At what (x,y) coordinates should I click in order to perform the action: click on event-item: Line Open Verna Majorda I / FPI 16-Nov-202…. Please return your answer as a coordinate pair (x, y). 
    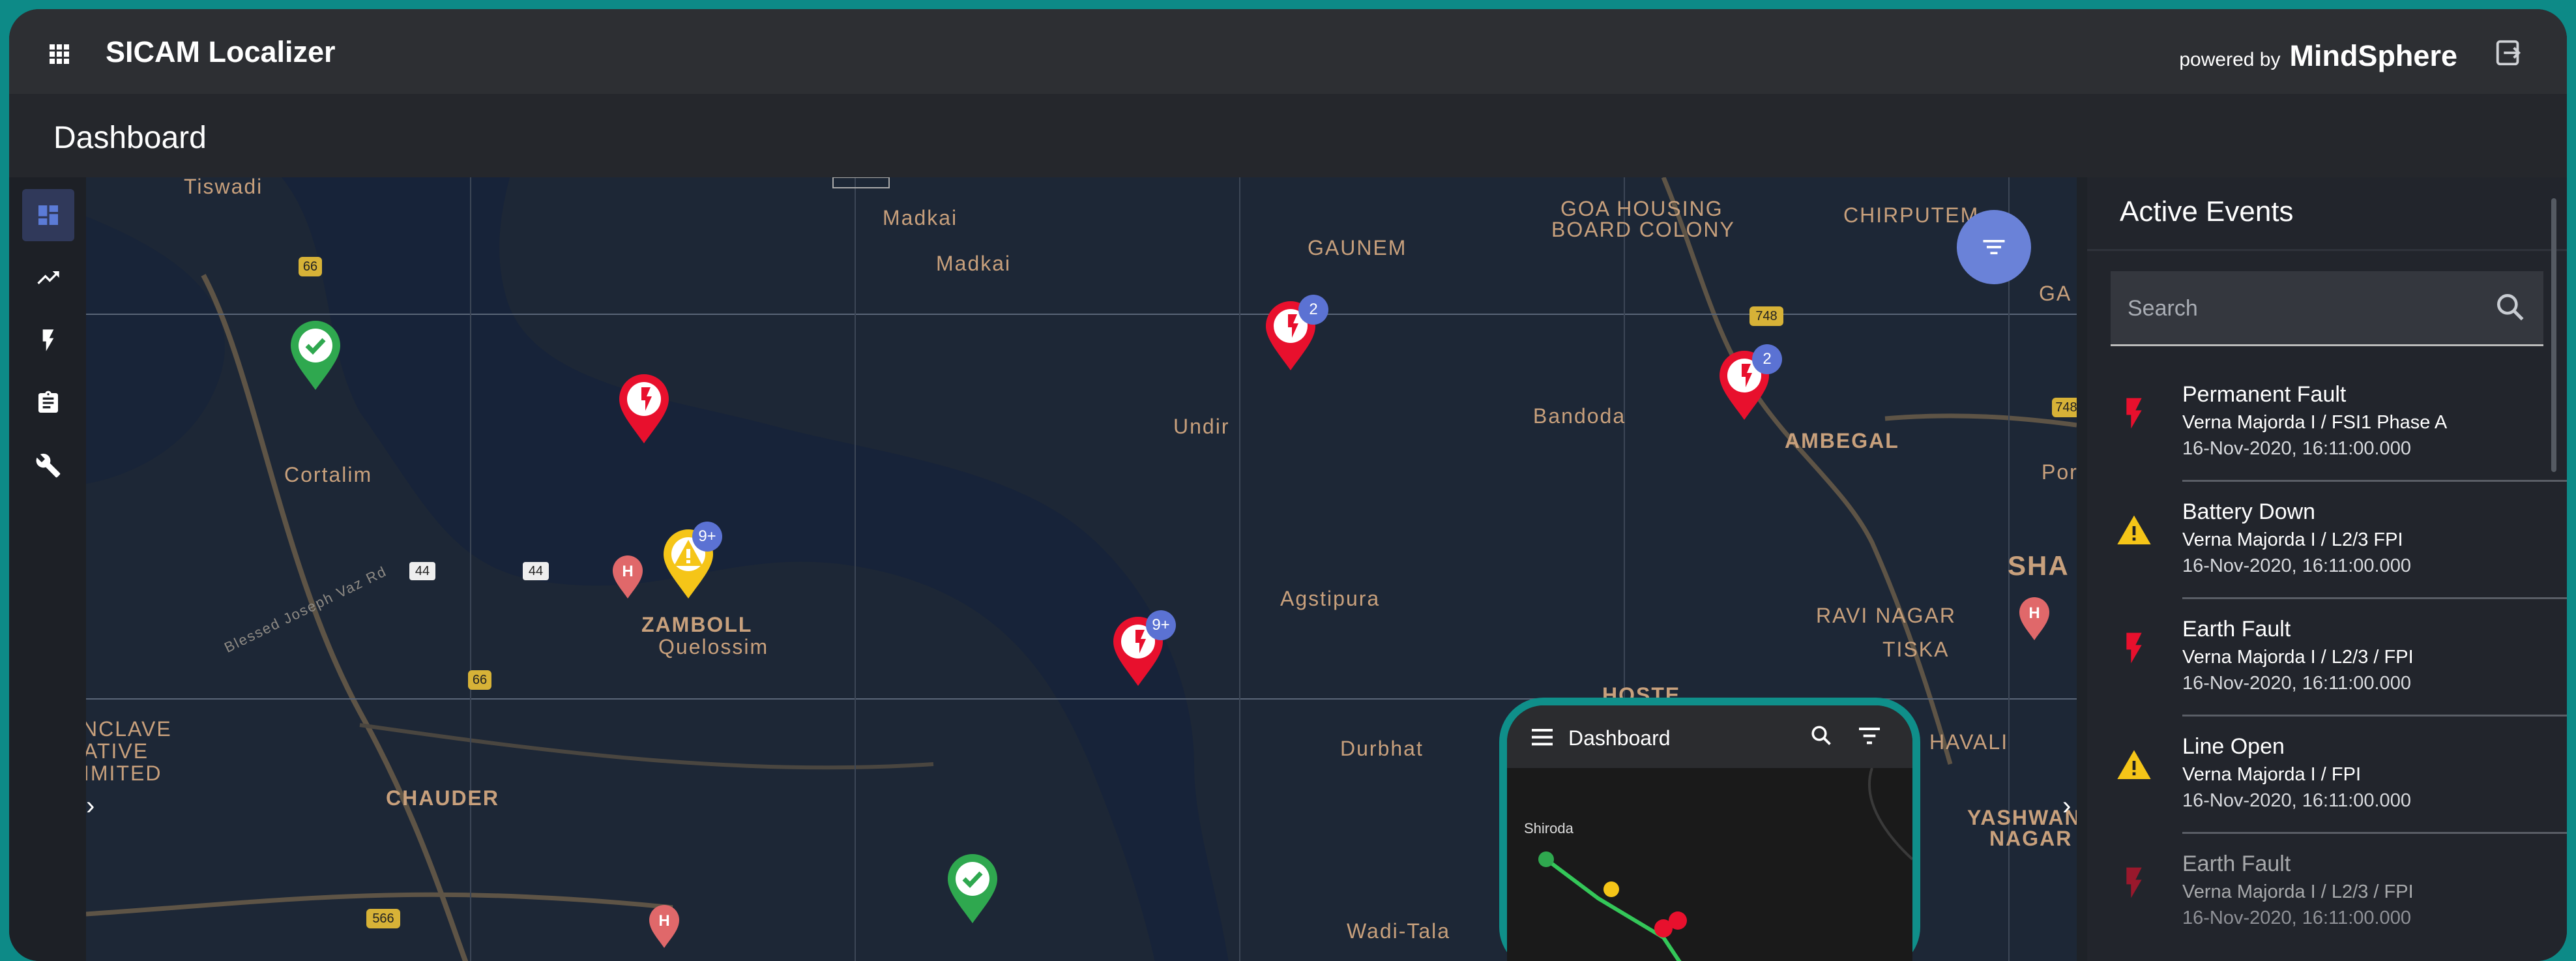
    Looking at the image, I should click on (2327, 776).